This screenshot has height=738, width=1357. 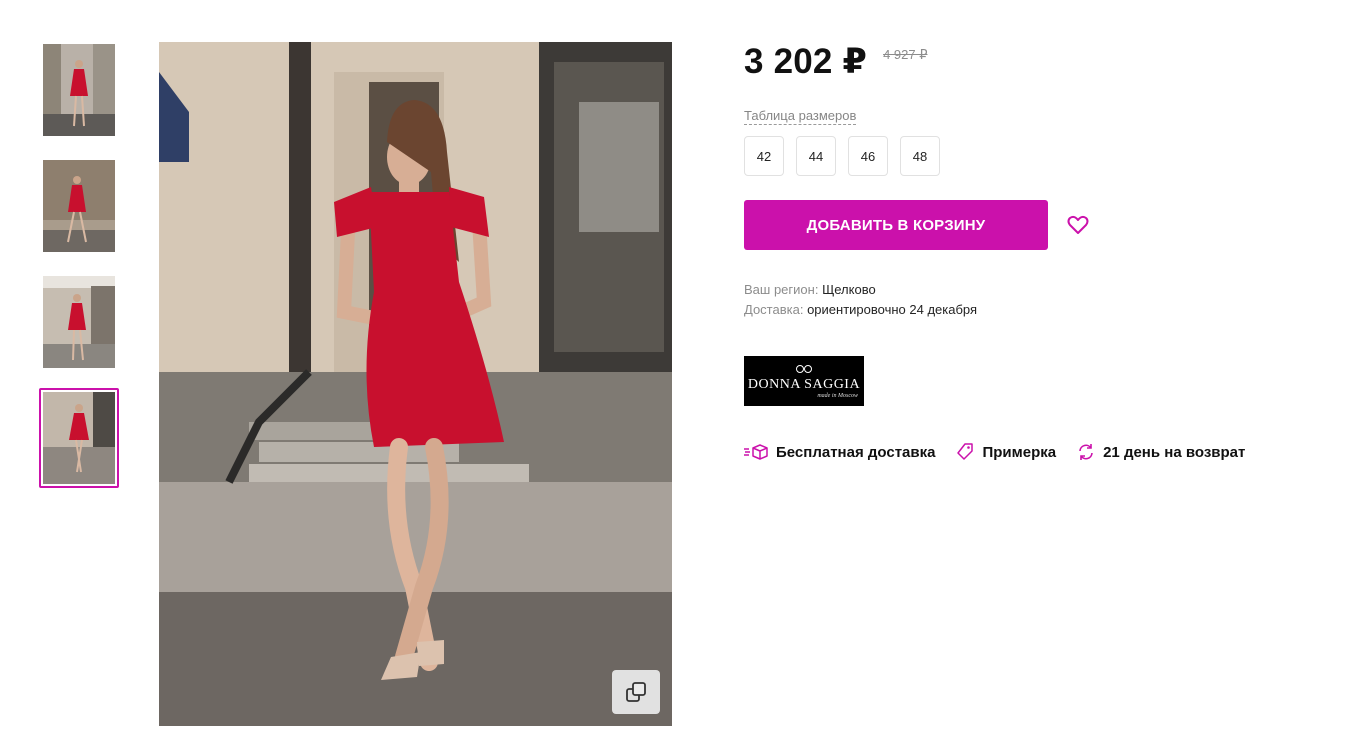 What do you see at coordinates (804, 384) in the screenshot?
I see `brand-name: DONNA SAGGIA` at bounding box center [804, 384].